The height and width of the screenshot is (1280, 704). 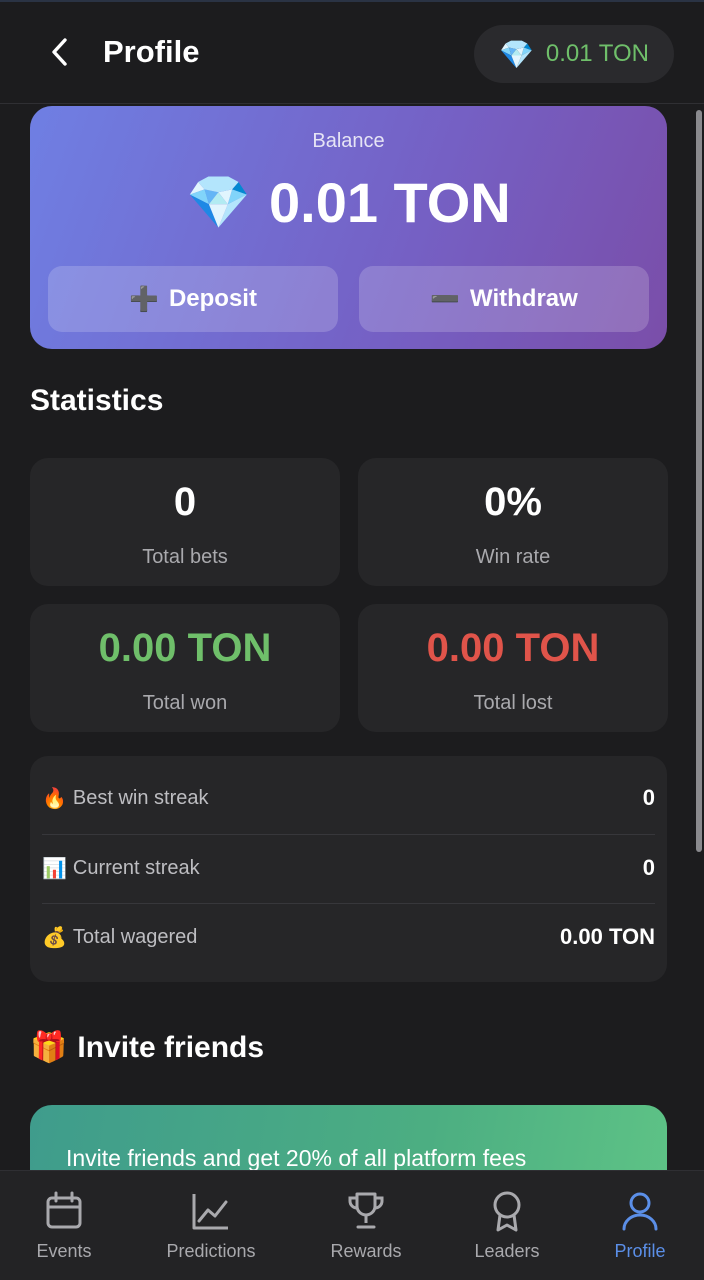 What do you see at coordinates (151, 51) in the screenshot?
I see `page-title: Profile` at bounding box center [151, 51].